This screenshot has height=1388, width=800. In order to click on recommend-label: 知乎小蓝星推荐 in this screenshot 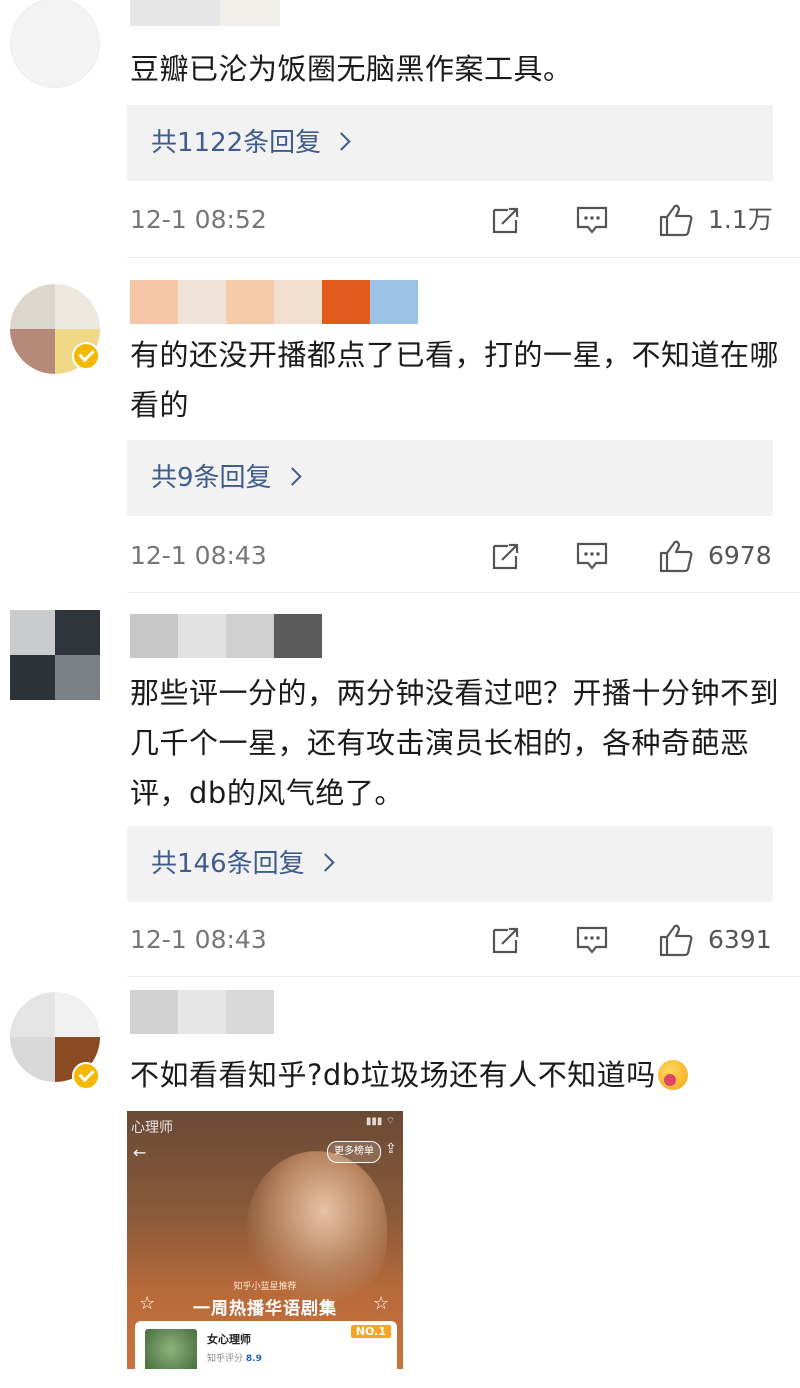, I will do `click(265, 1287)`.